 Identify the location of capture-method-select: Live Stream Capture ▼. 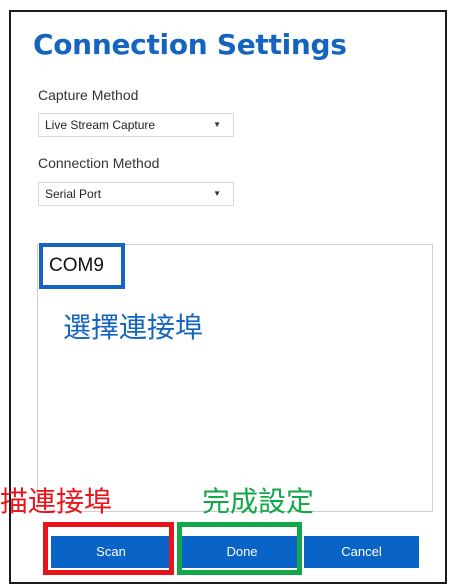
(136, 125).